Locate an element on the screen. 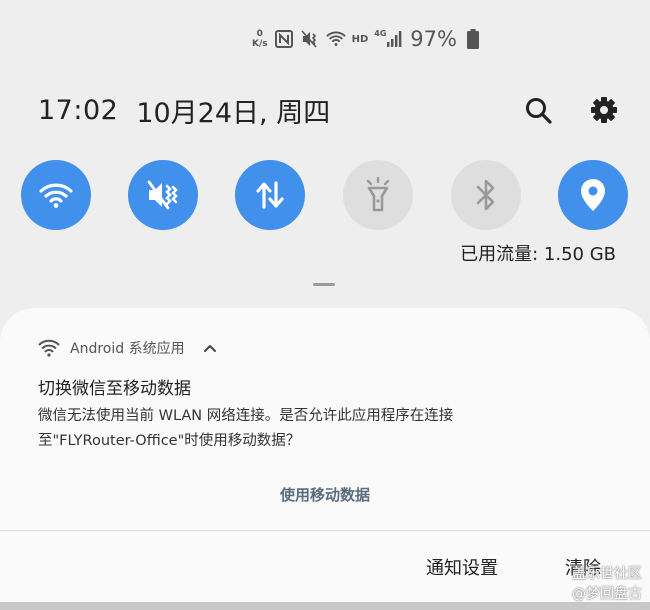 This screenshot has width=650, height=610. clock: 17:02 is located at coordinates (78, 110).